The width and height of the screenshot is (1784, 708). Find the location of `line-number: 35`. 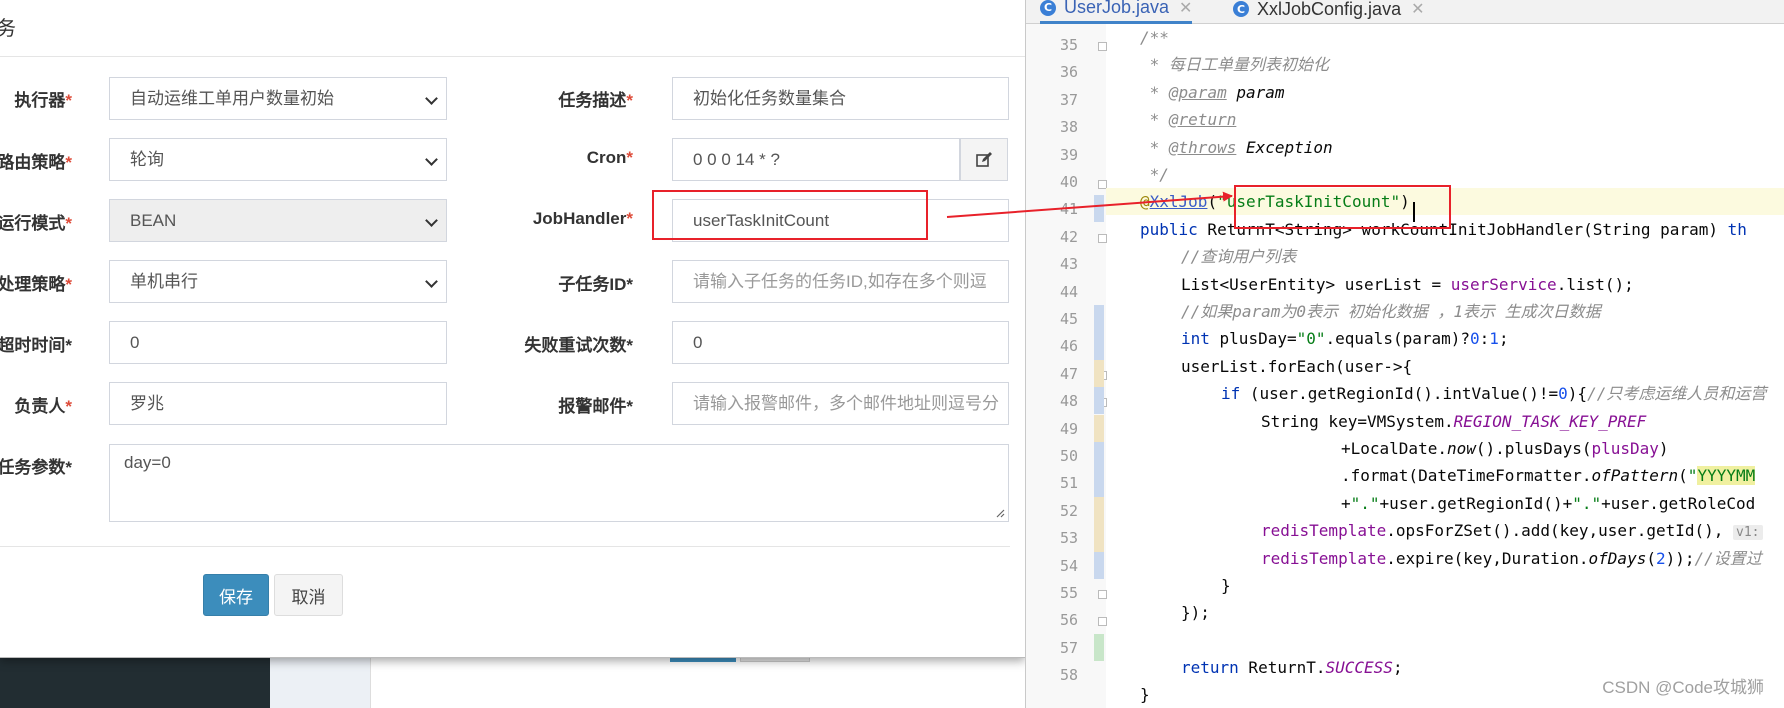

line-number: 35 is located at coordinates (1068, 45).